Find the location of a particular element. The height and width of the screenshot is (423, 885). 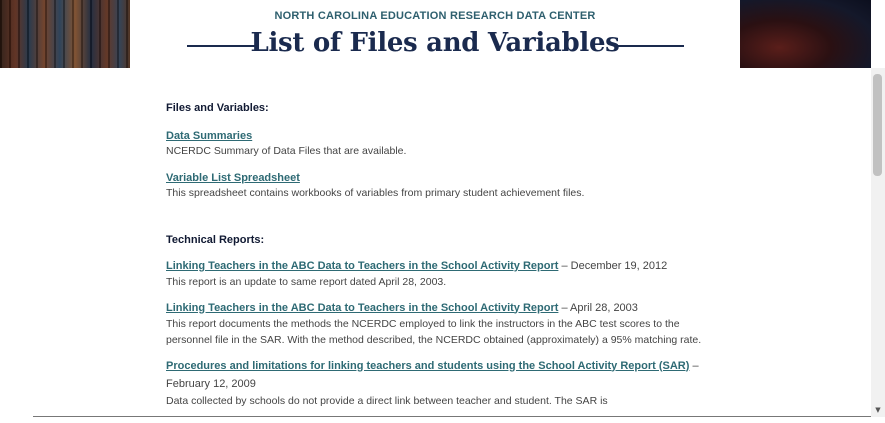

scroll-down-arrow-icon: ▼ is located at coordinates (878, 410).